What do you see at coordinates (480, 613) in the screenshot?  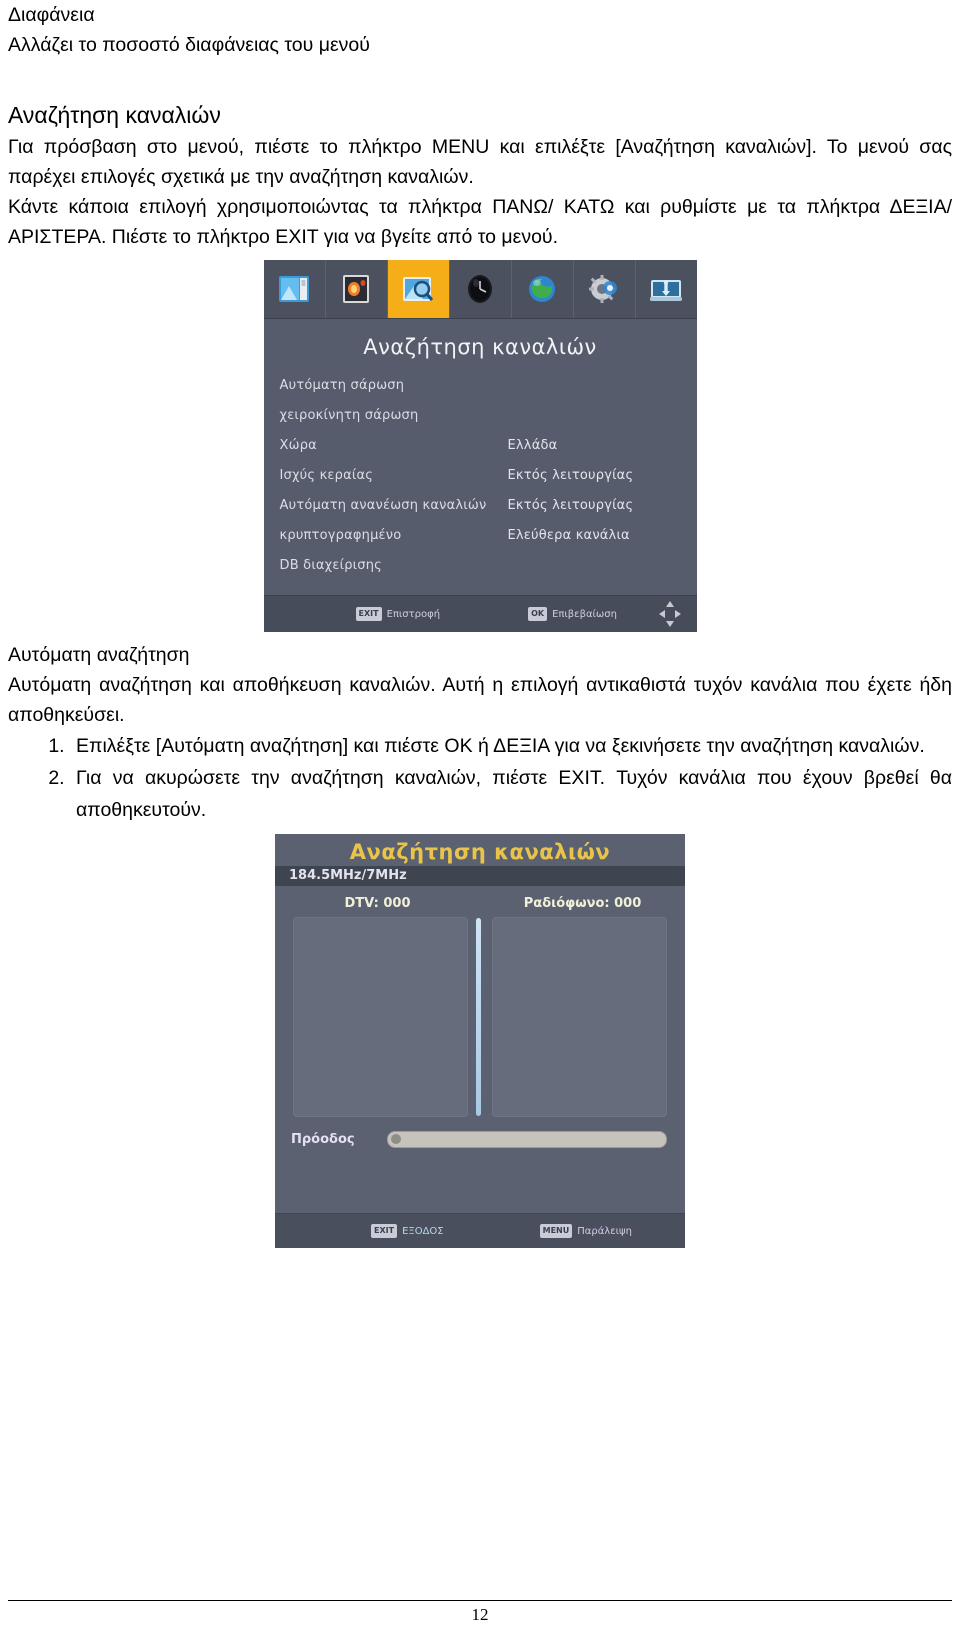 I see `menu-footer-bar: EXIT Επιστροφή OK Επιβεβαίωση` at bounding box center [480, 613].